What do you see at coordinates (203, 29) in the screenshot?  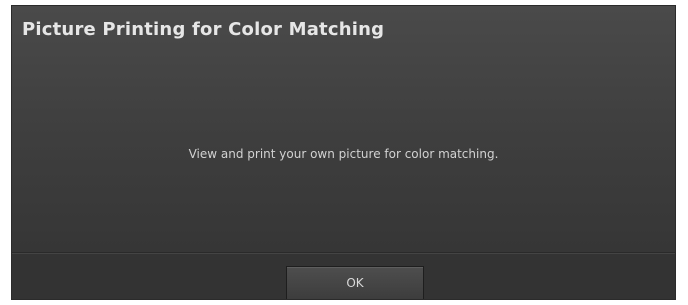 I see `dialog-title: Picture Printing for Color Matching` at bounding box center [203, 29].